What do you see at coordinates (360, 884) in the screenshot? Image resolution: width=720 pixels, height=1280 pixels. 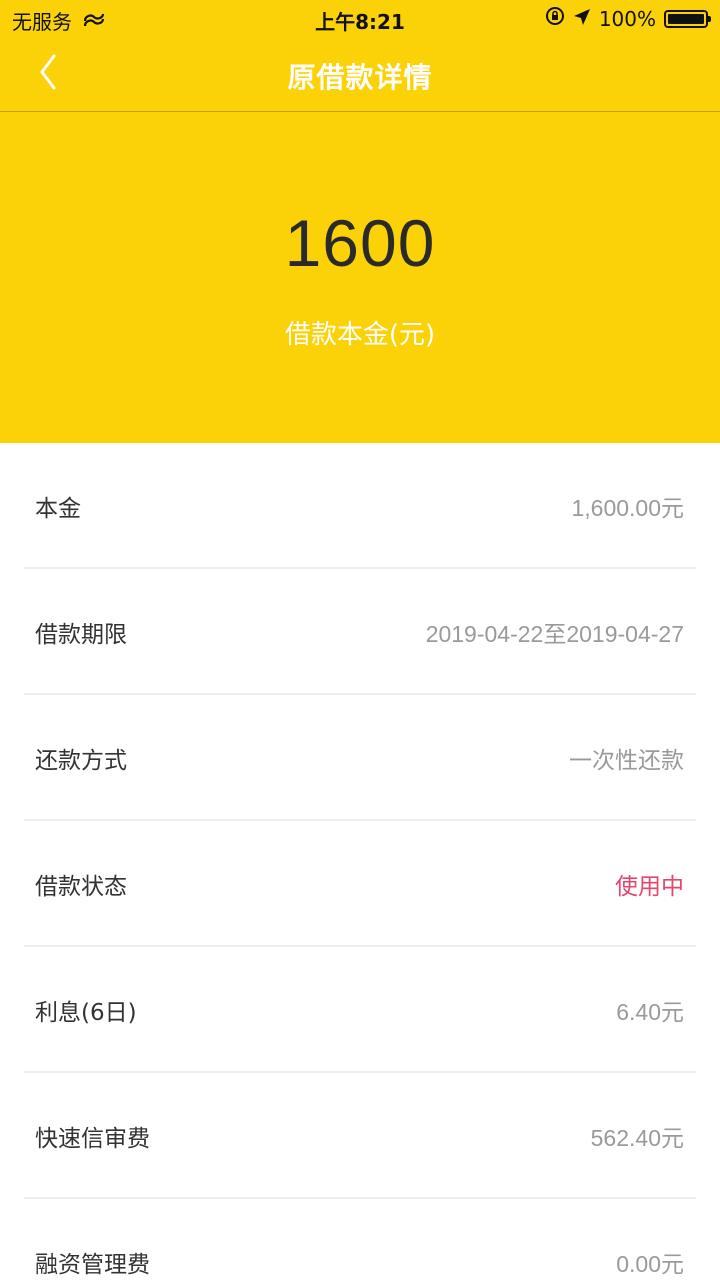 I see `detail-row-status: 借款状态 使用中` at bounding box center [360, 884].